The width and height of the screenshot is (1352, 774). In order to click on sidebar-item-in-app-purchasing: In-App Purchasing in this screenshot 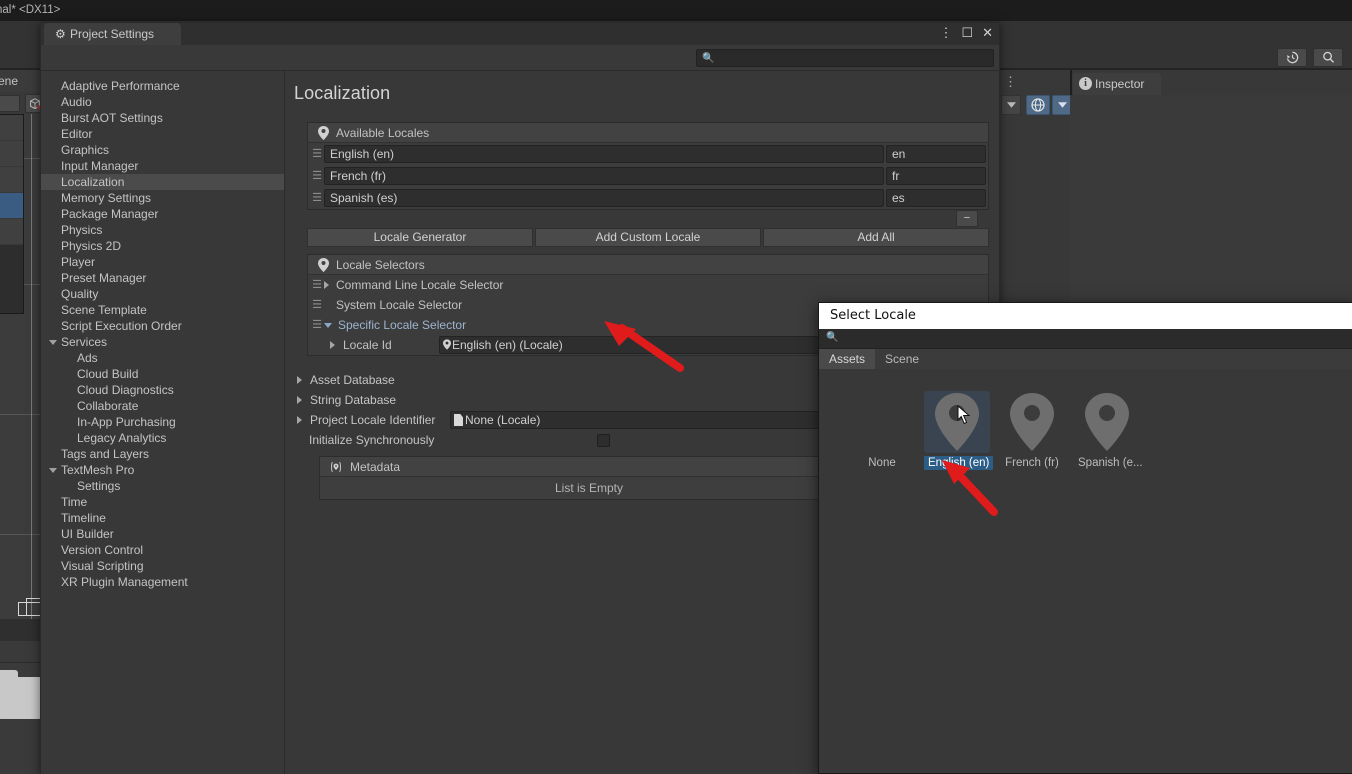, I will do `click(162, 422)`.